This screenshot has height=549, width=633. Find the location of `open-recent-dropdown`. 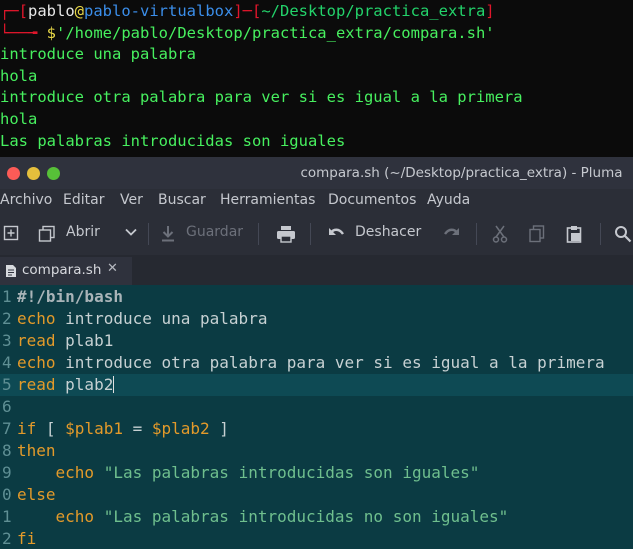

open-recent-dropdown is located at coordinates (131, 234).